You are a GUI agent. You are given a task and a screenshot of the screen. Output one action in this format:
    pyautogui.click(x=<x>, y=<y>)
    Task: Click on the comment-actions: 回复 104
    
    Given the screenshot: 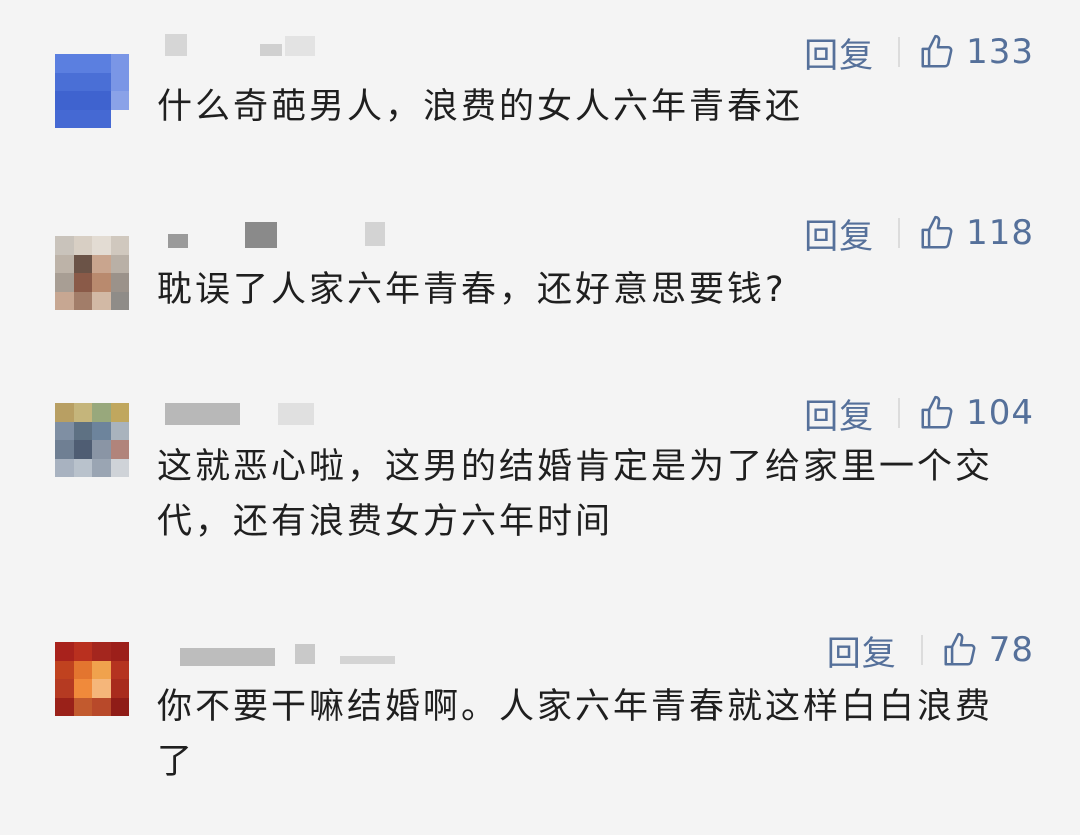 What is the action you would take?
    pyautogui.click(x=919, y=413)
    